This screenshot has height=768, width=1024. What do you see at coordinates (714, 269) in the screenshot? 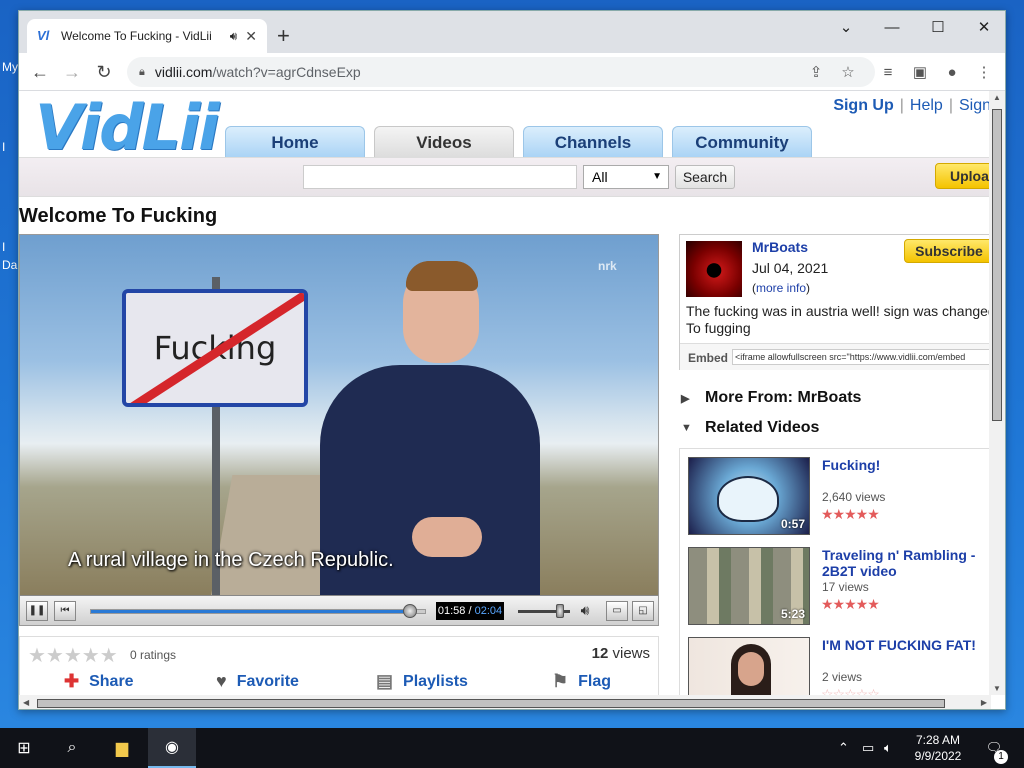
I see `uploader-avatar: ●` at bounding box center [714, 269].